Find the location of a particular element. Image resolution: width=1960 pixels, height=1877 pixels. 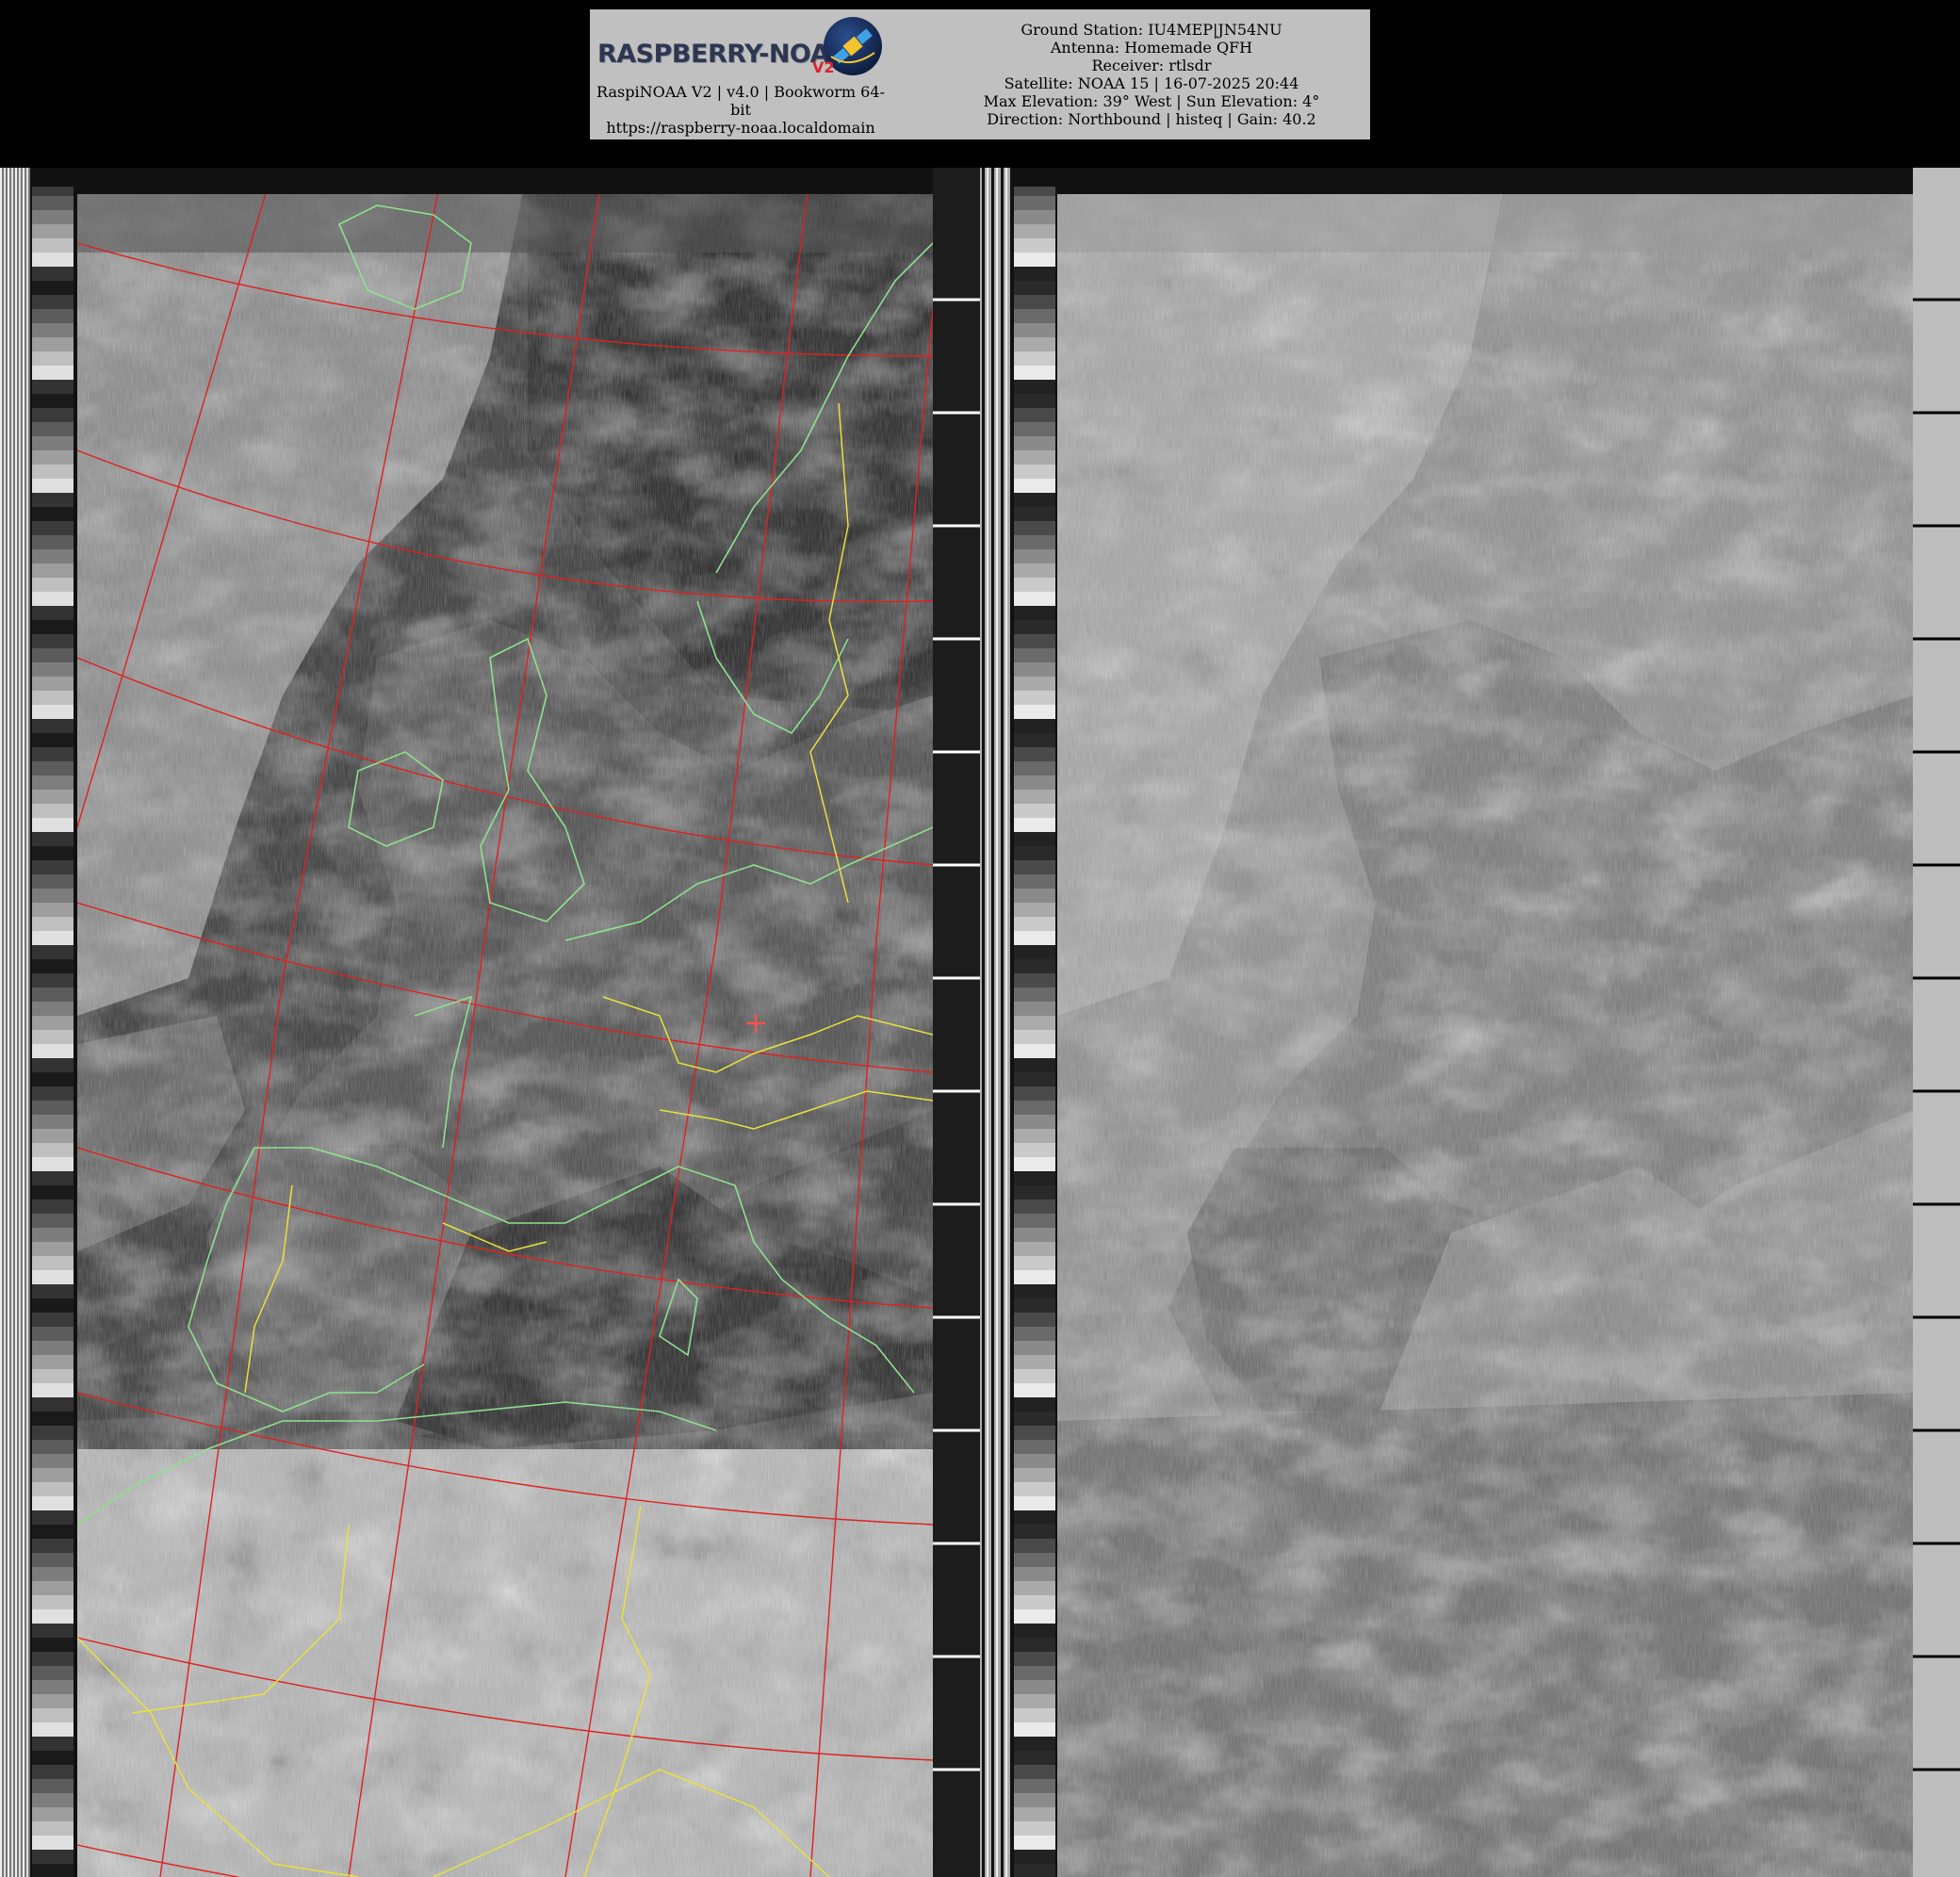

logo-version-badge: V2 is located at coordinates (823, 67).